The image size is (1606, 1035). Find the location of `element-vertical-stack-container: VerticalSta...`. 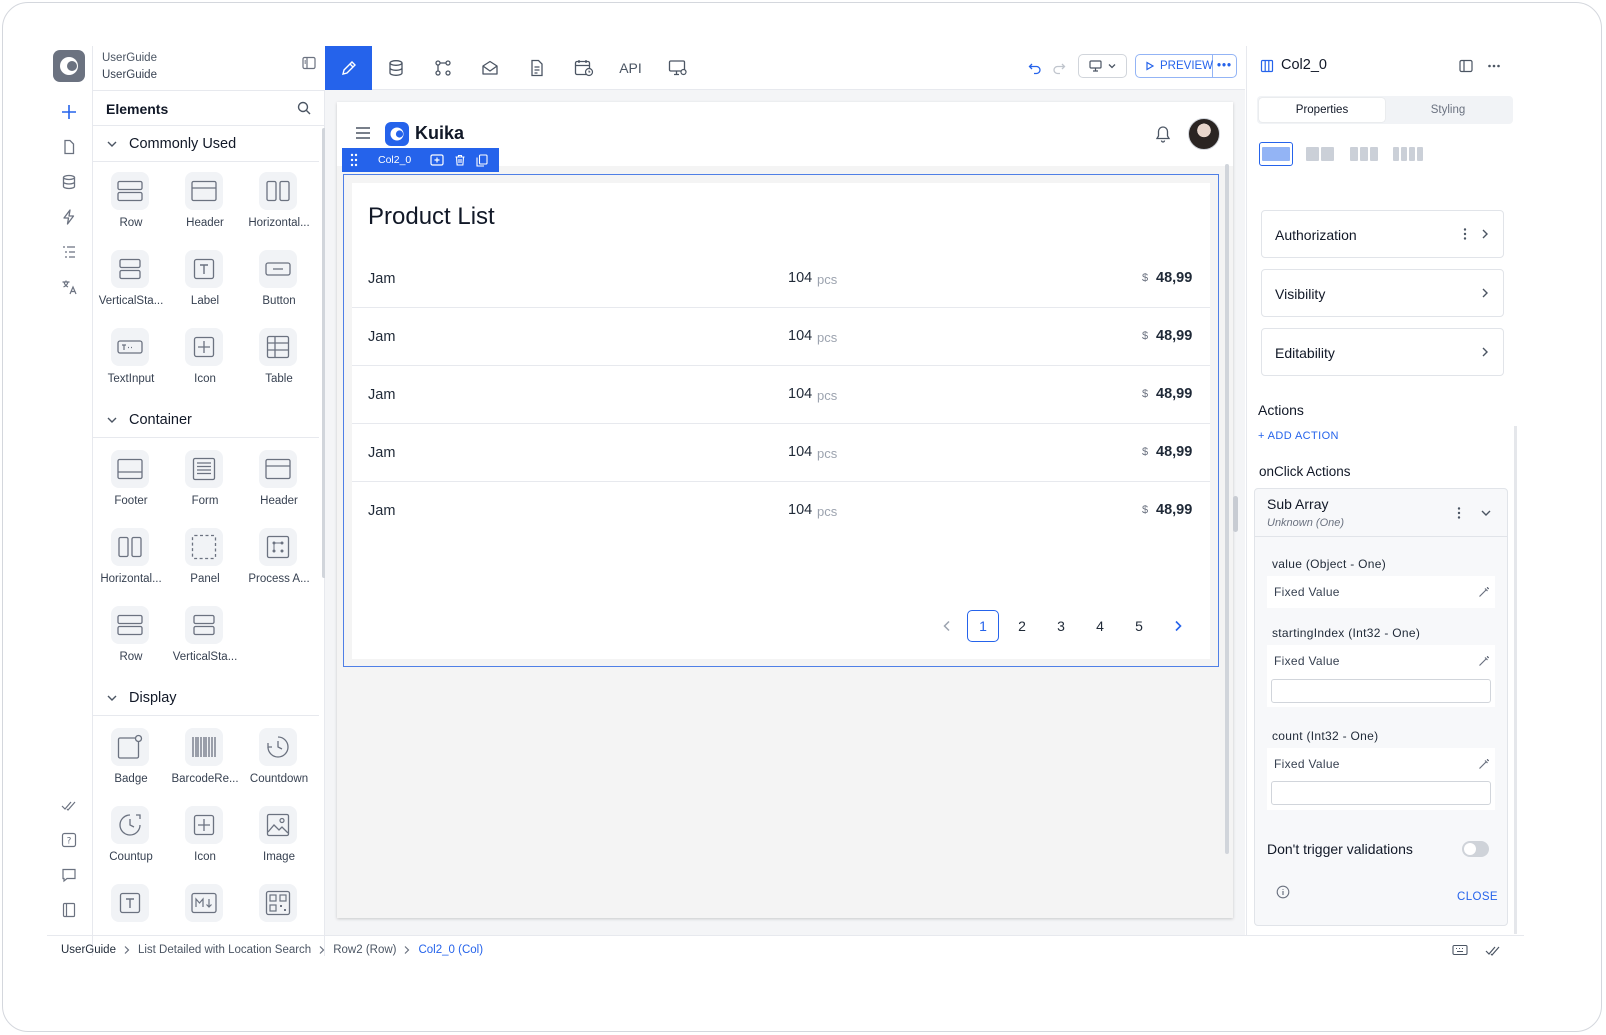

element-vertical-stack-container: VerticalSta... is located at coordinates (205, 638).